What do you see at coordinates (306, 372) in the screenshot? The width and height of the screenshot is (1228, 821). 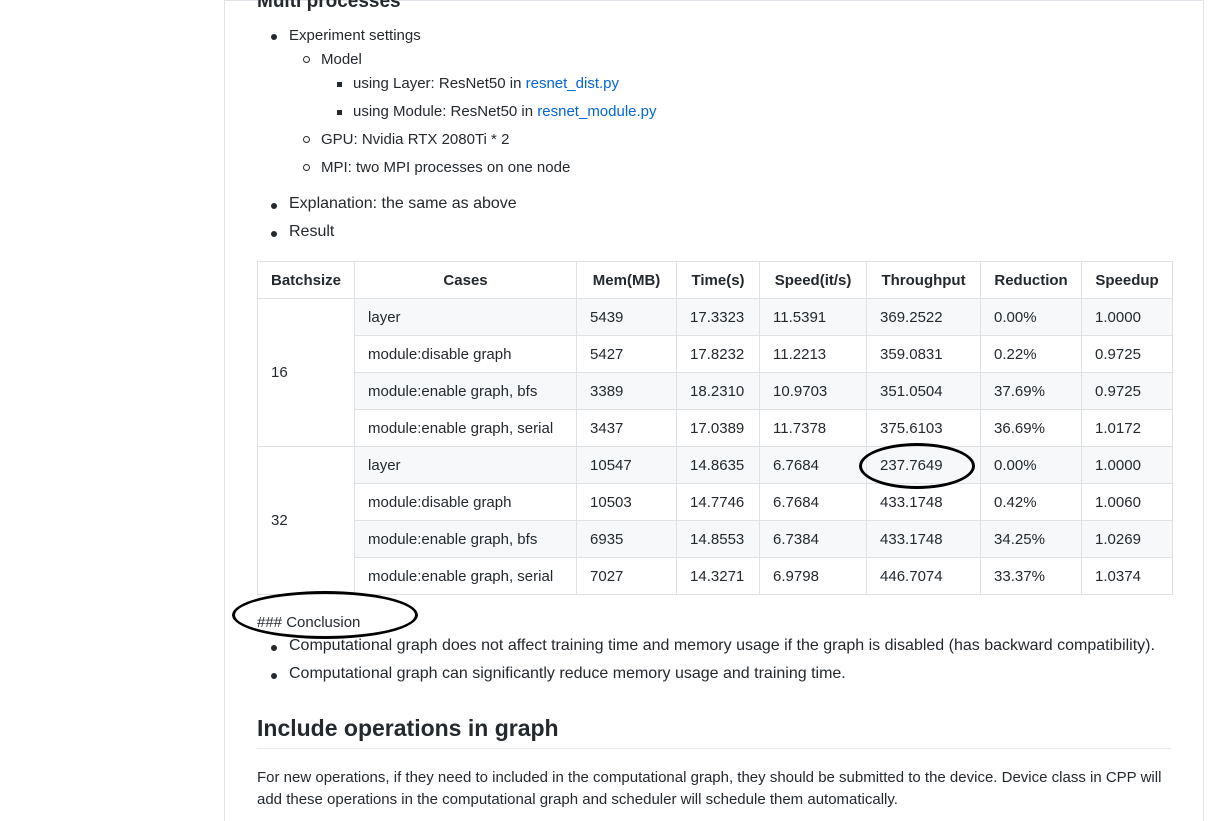 I see `batchsize-cell: 16` at bounding box center [306, 372].